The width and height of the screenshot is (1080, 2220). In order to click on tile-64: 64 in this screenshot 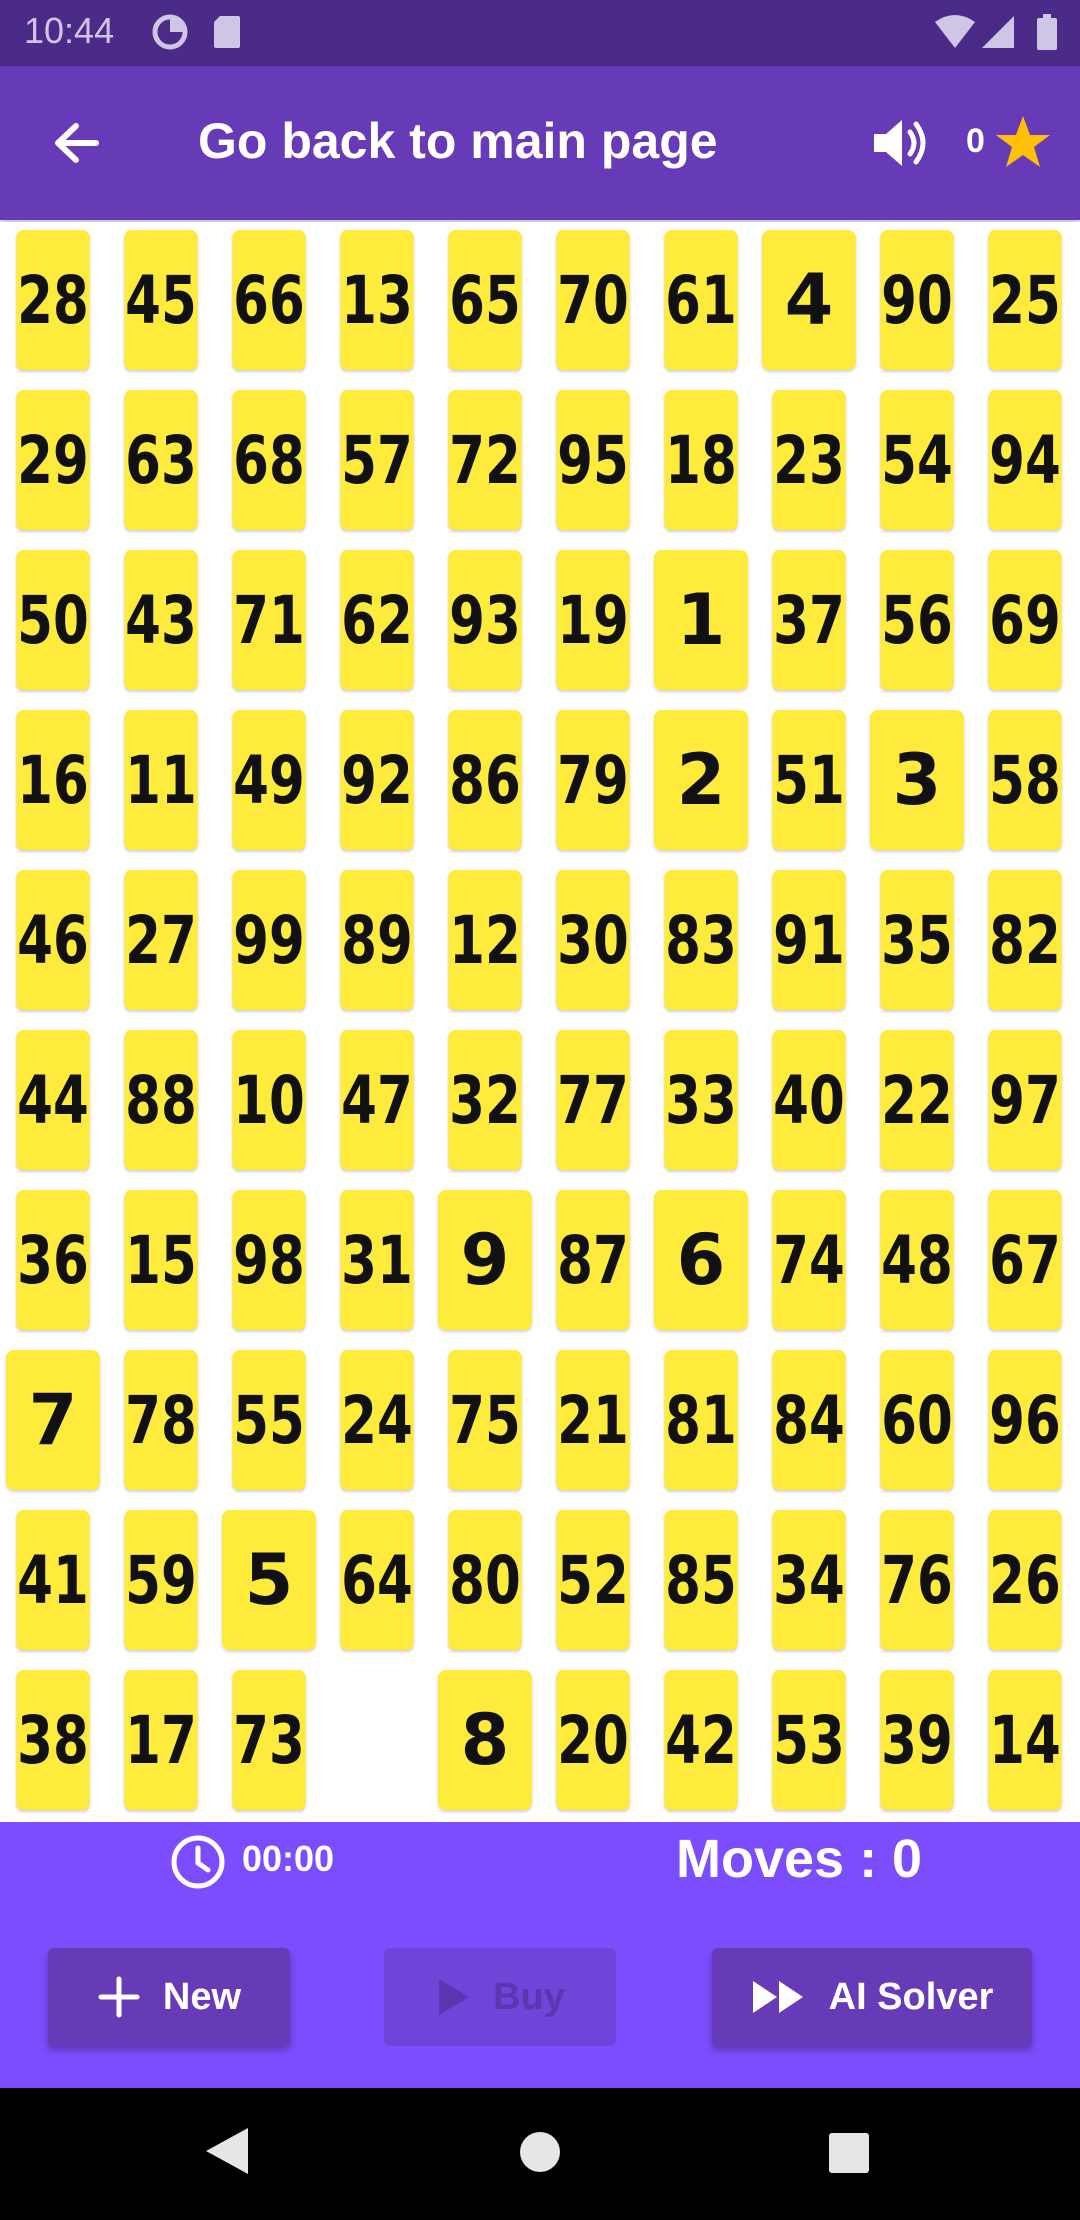, I will do `click(377, 1580)`.